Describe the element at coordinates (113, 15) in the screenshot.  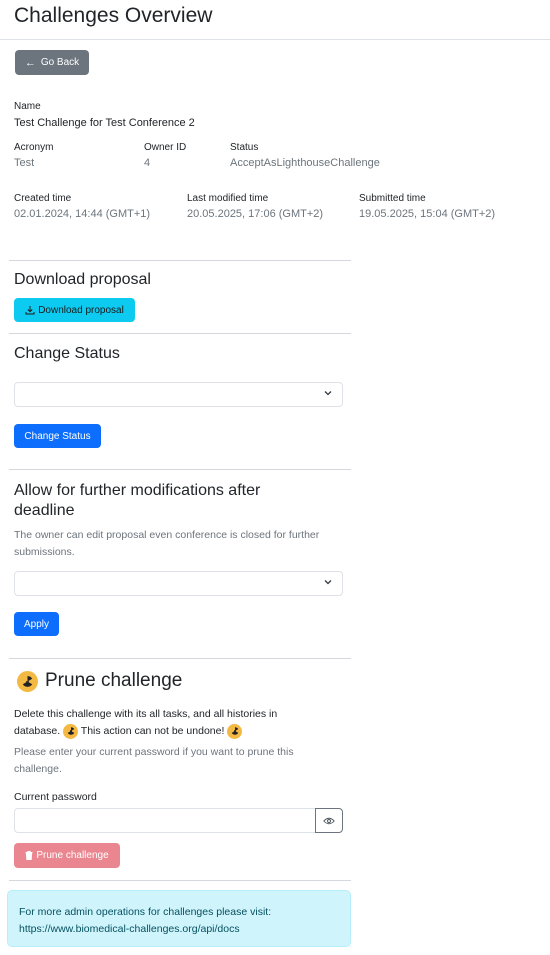
I see `page-title: Challenges Overview` at that location.